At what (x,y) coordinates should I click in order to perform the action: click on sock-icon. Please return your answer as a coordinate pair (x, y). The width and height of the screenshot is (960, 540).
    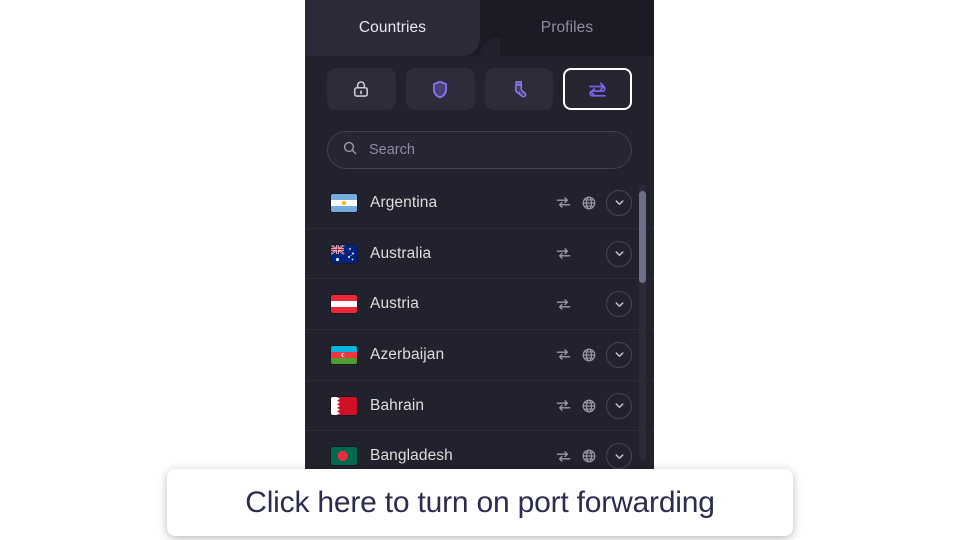
    Looking at the image, I should click on (519, 89).